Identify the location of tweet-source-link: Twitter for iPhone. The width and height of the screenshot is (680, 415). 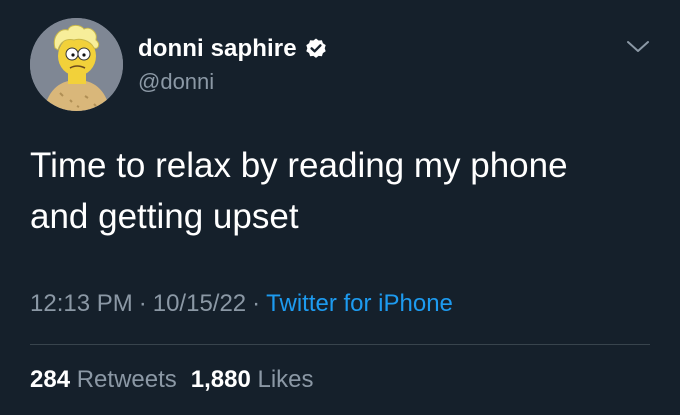
(359, 303).